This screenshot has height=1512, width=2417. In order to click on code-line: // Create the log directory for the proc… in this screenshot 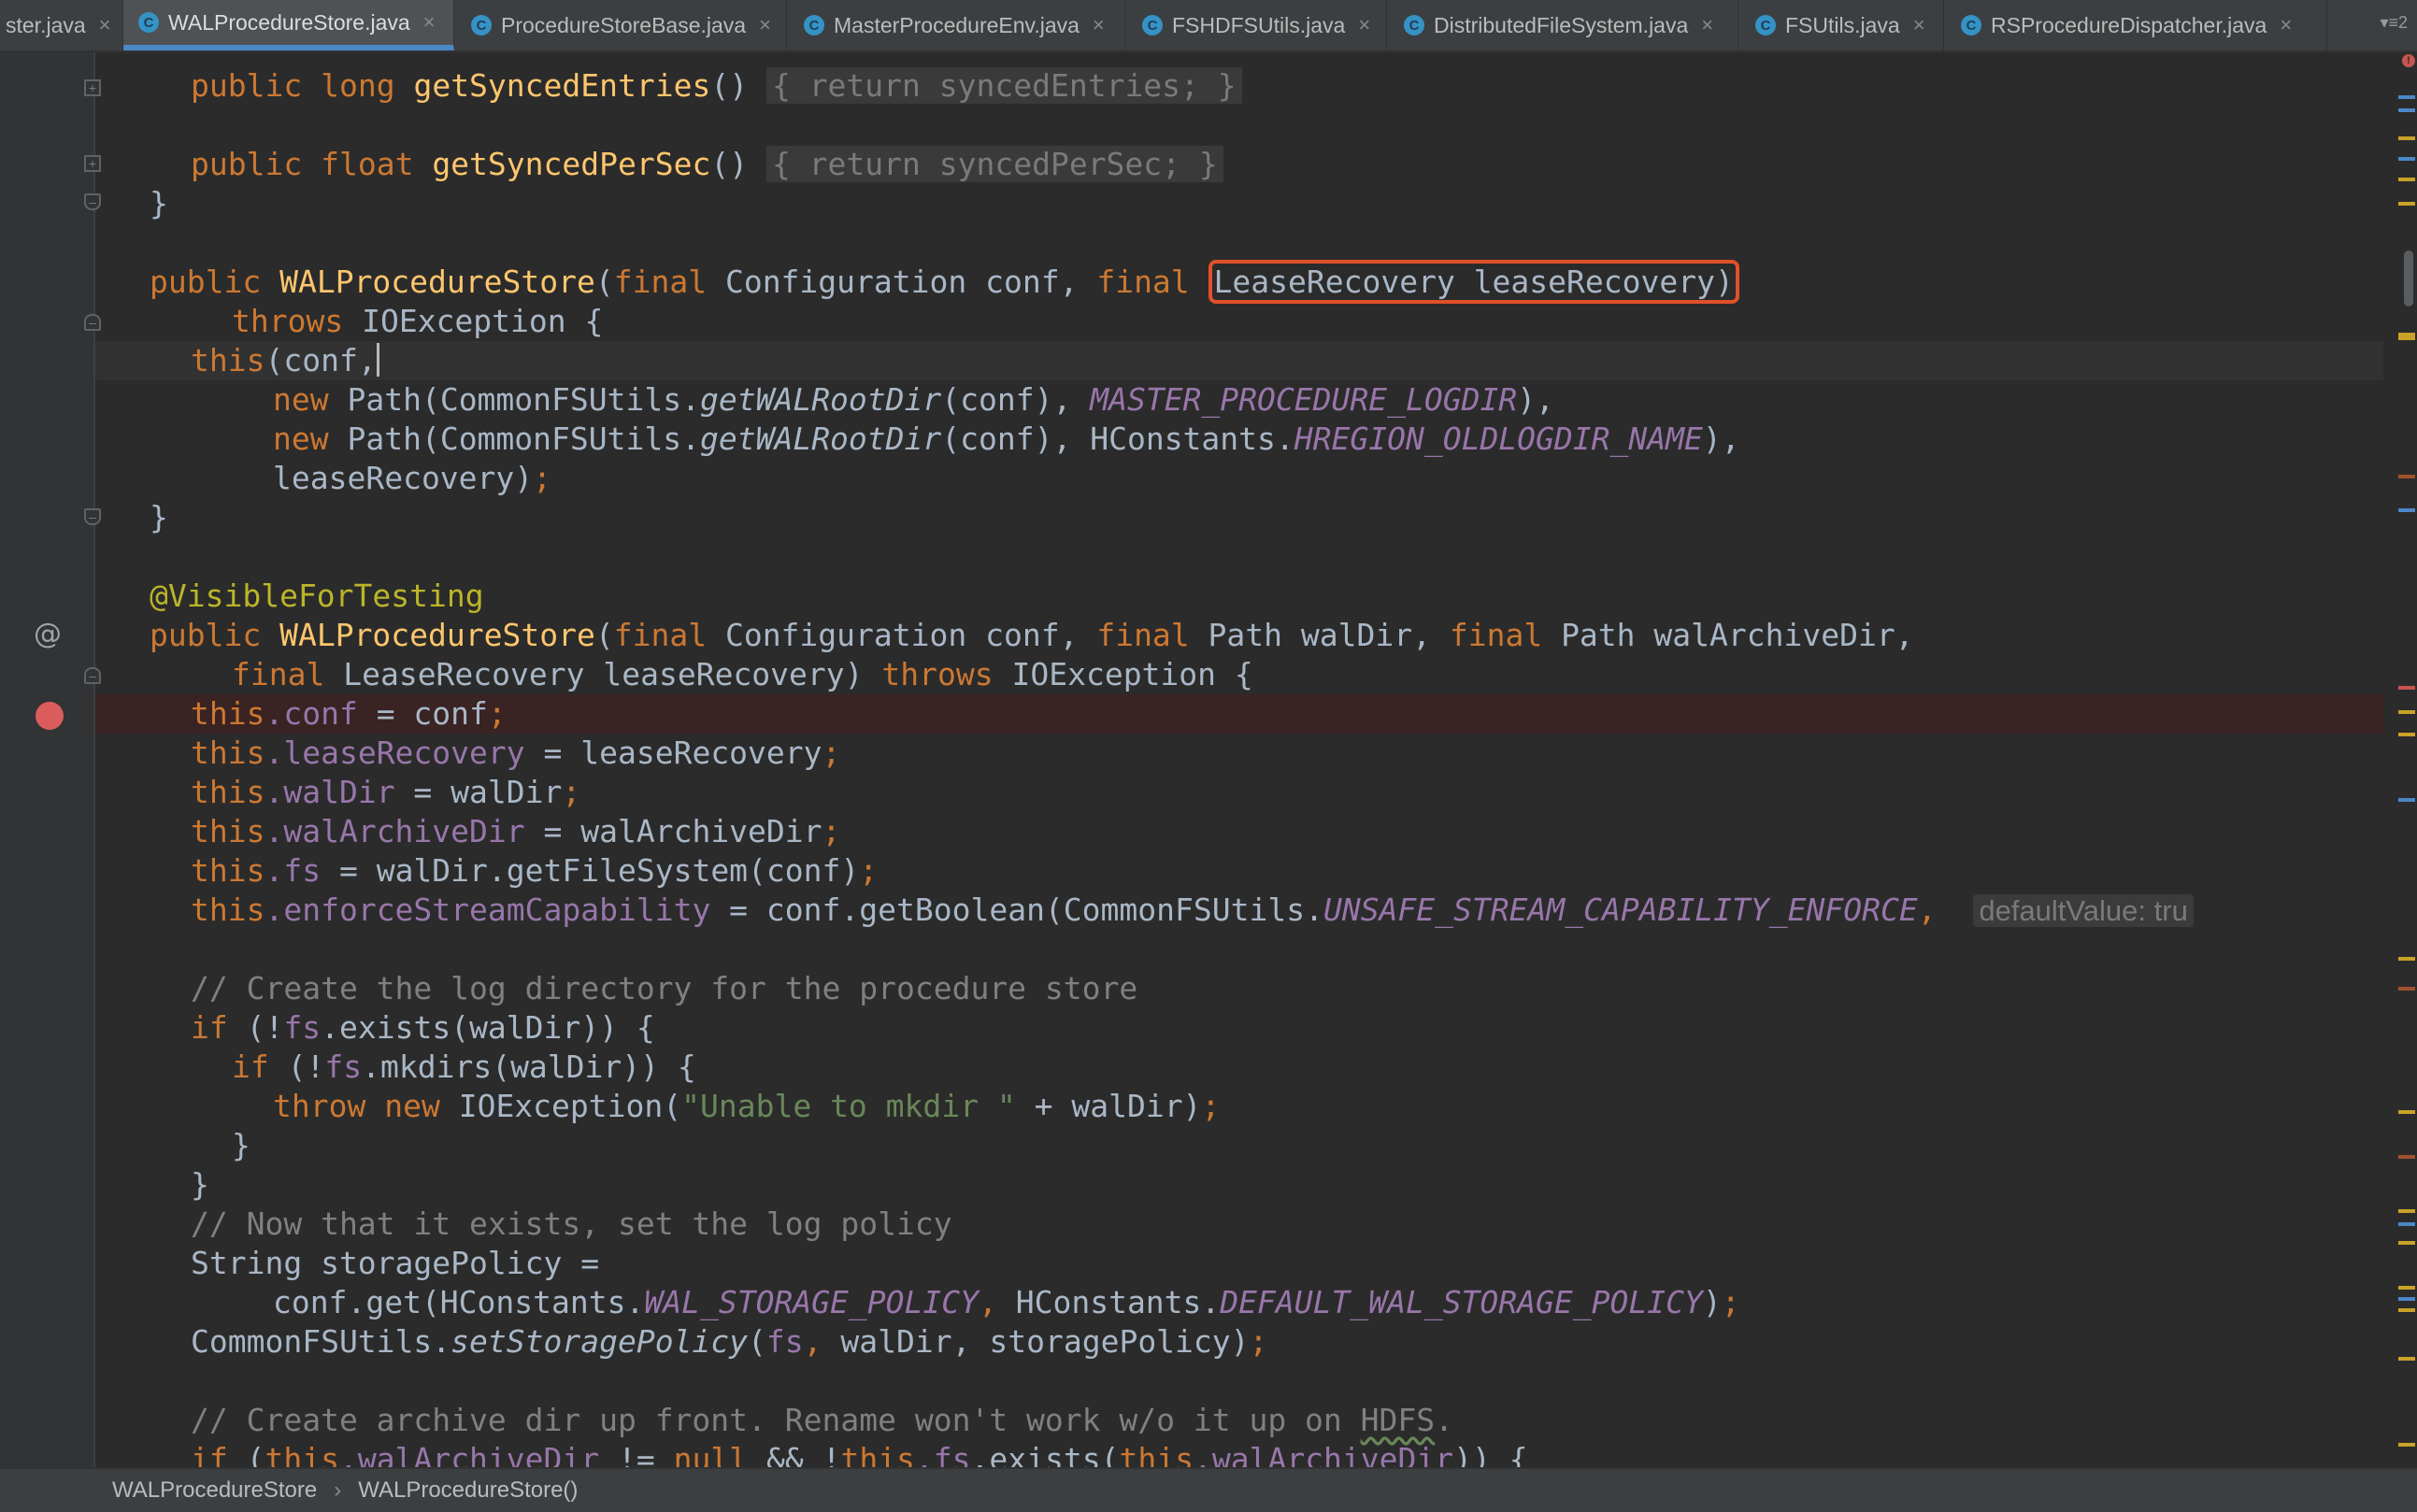, I will do `click(664, 988)`.